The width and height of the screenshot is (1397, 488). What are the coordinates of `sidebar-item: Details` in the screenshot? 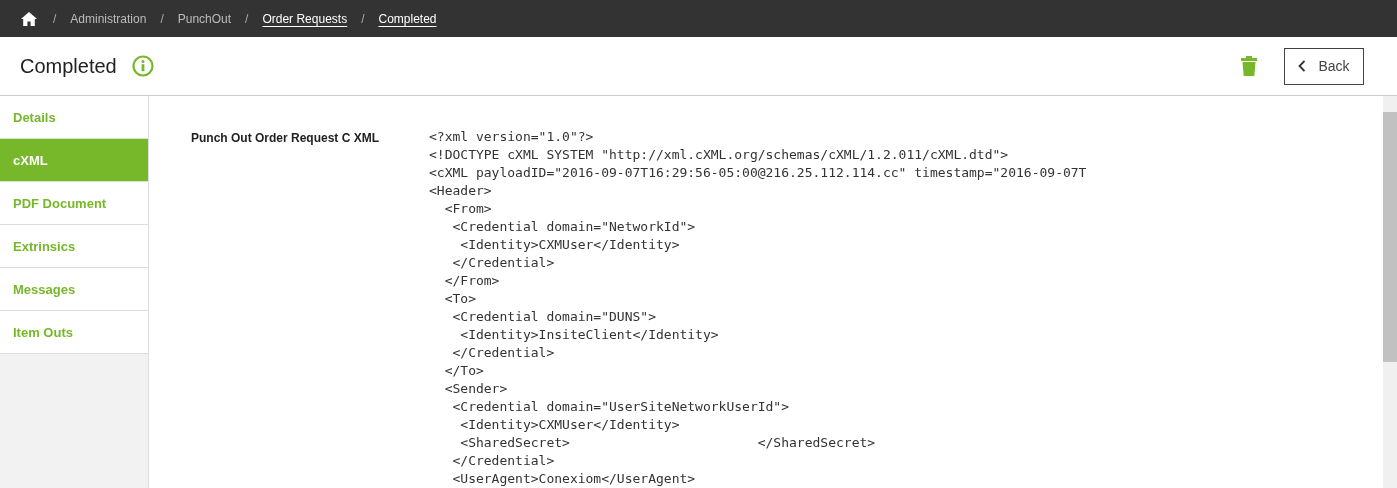 It's located at (74, 117).